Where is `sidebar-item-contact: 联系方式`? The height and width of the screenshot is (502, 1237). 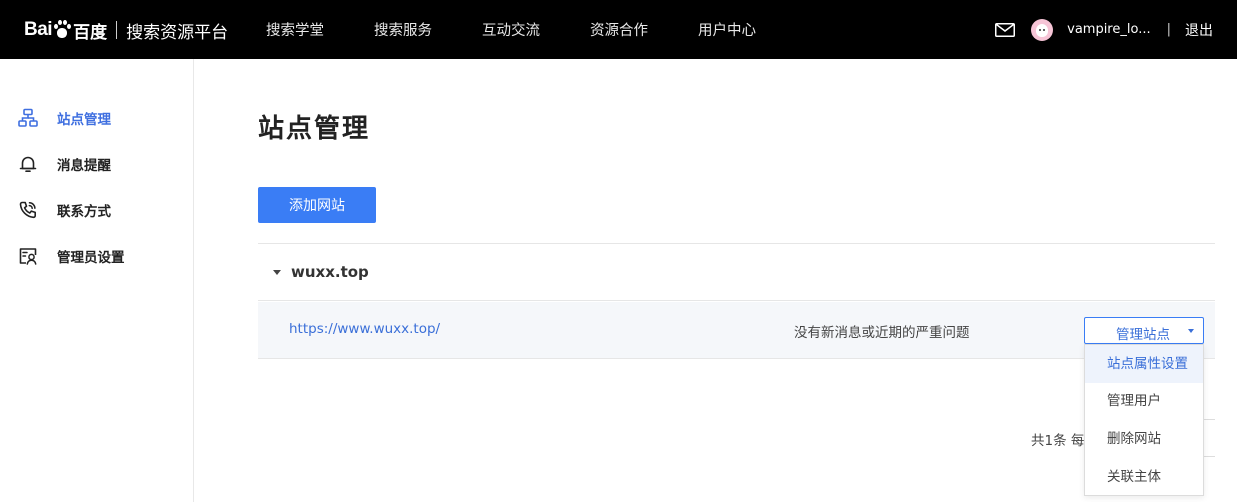
sidebar-item-contact: 联系方式 is located at coordinates (64, 210).